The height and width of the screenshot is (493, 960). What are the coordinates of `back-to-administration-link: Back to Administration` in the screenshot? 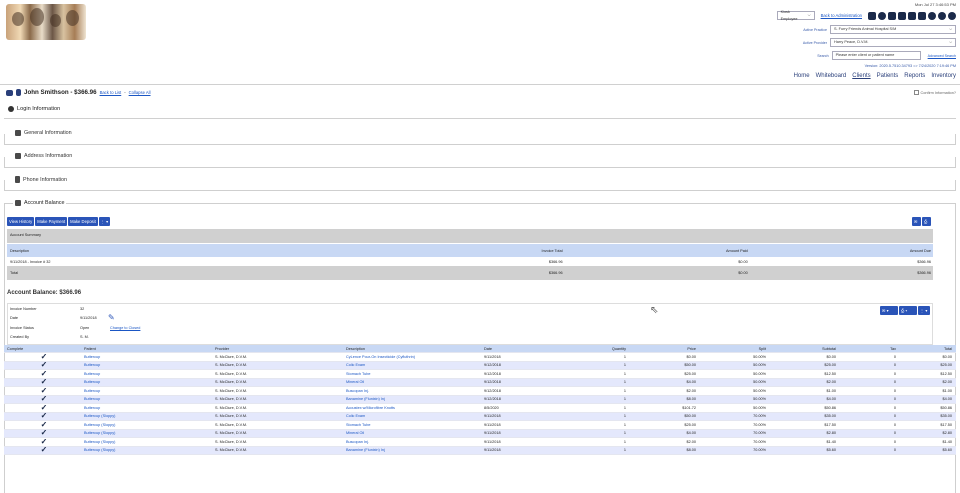 It's located at (841, 15).